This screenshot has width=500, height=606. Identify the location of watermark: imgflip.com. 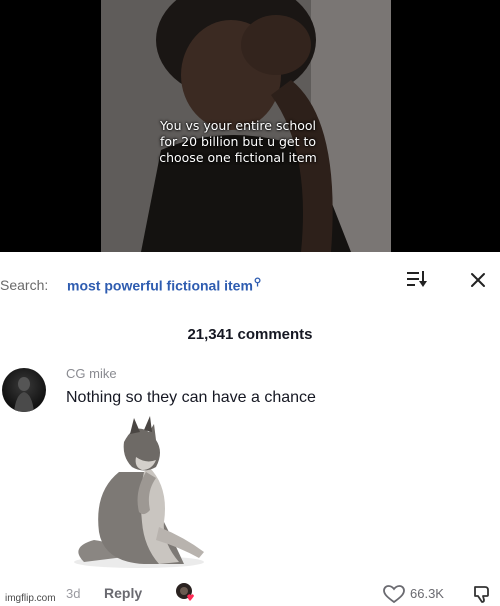
(30, 599).